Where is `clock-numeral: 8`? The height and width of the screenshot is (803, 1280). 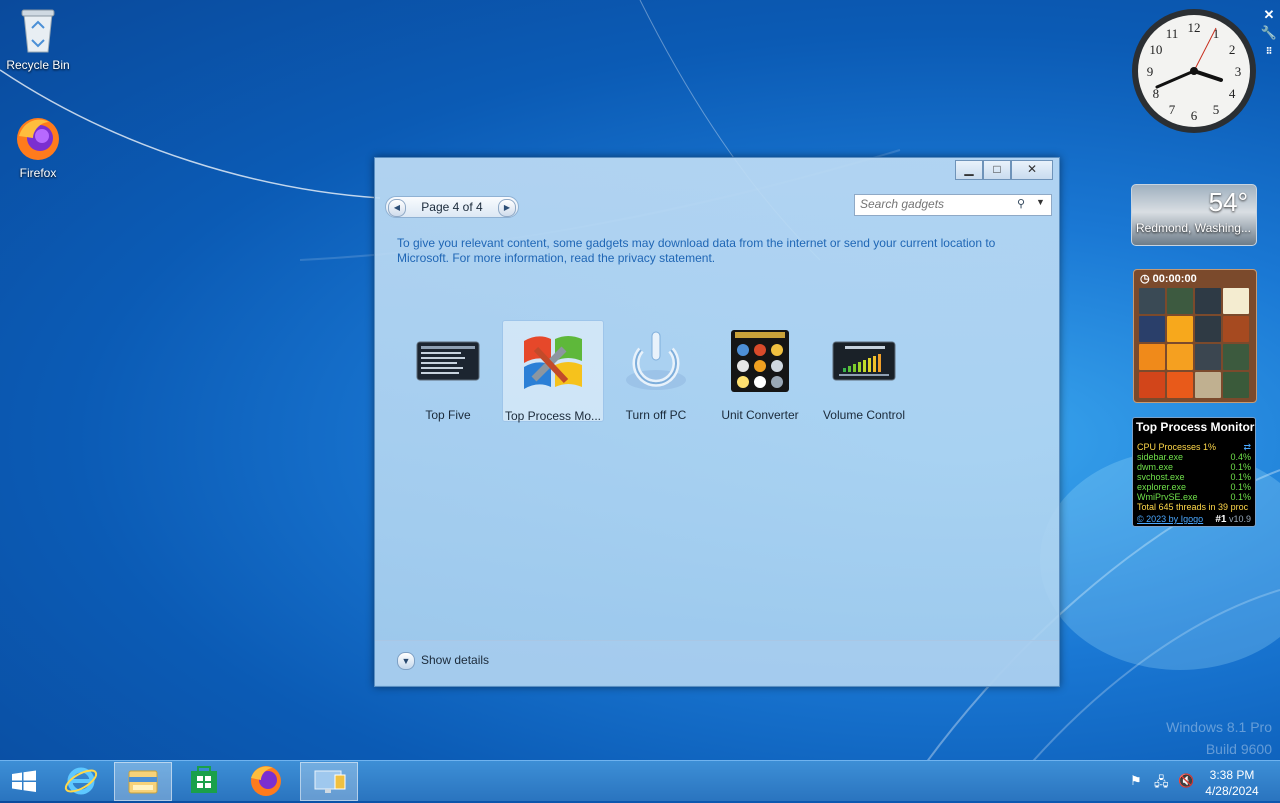
clock-numeral: 8 is located at coordinates (1156, 93).